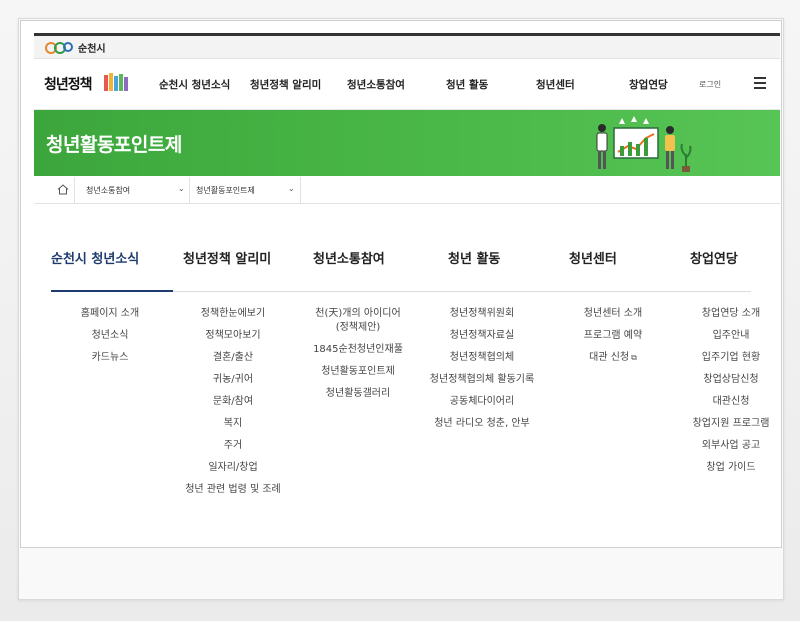 Image resolution: width=800 pixels, height=621 pixels. Describe the element at coordinates (233, 336) in the screenshot. I see `menu-link: 정책모아보기` at that location.